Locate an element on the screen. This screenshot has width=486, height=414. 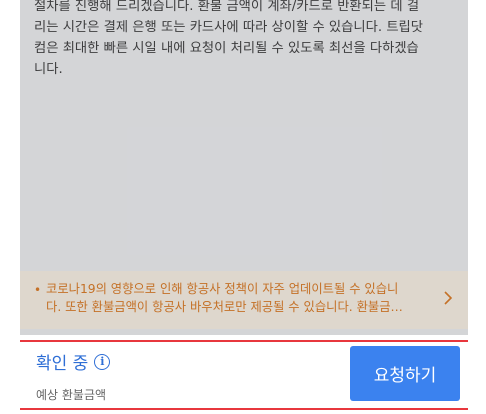
refund-info-line: 니다. is located at coordinates (48, 69).